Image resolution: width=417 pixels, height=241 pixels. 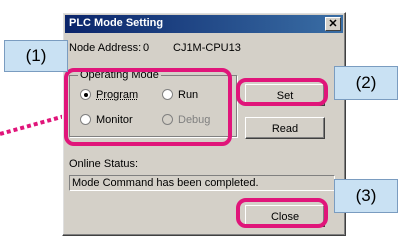 I want to click on callout-3: (3), so click(x=366, y=196).